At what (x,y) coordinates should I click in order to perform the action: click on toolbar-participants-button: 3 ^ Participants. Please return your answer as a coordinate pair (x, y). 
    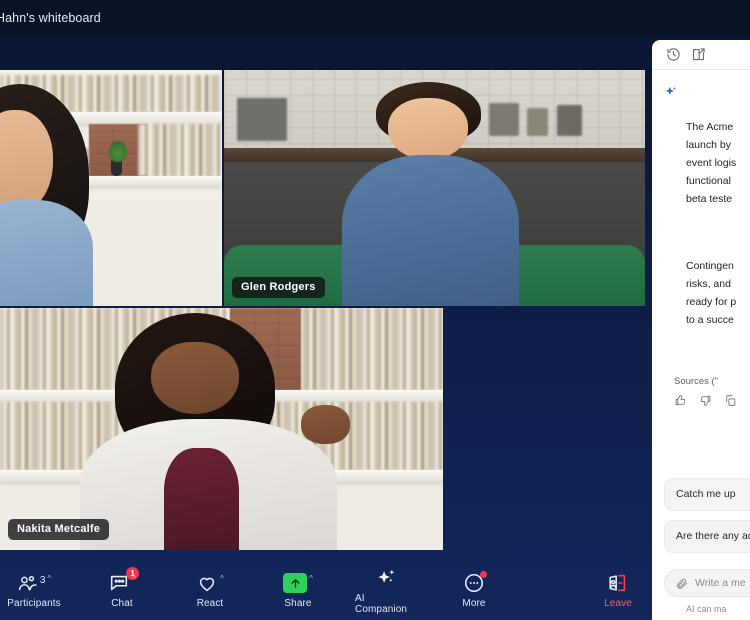
    Looking at the image, I should click on (34, 590).